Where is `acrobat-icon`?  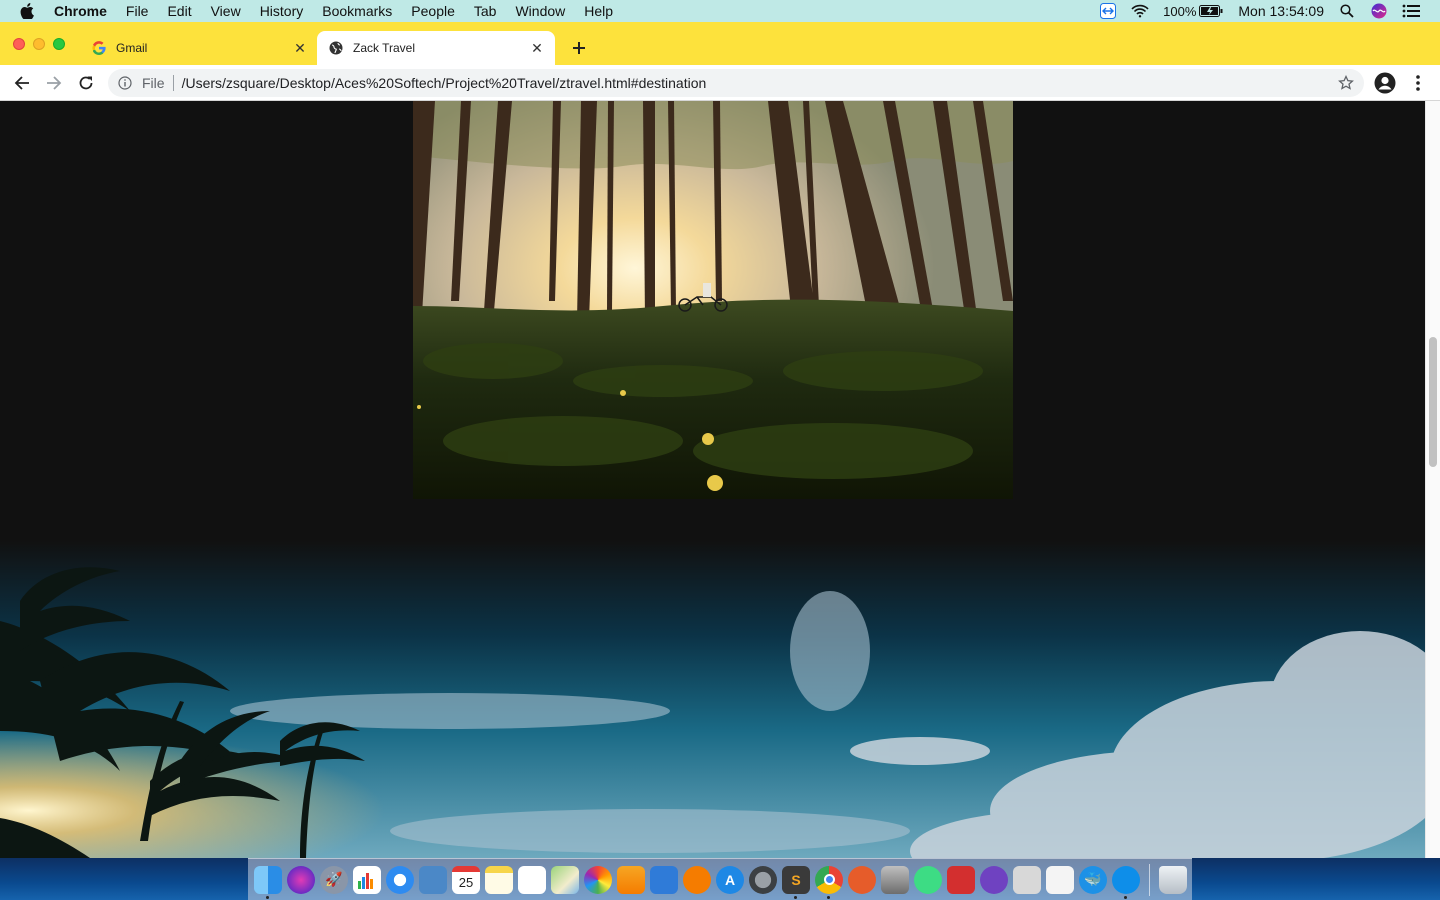 acrobat-icon is located at coordinates (961, 879).